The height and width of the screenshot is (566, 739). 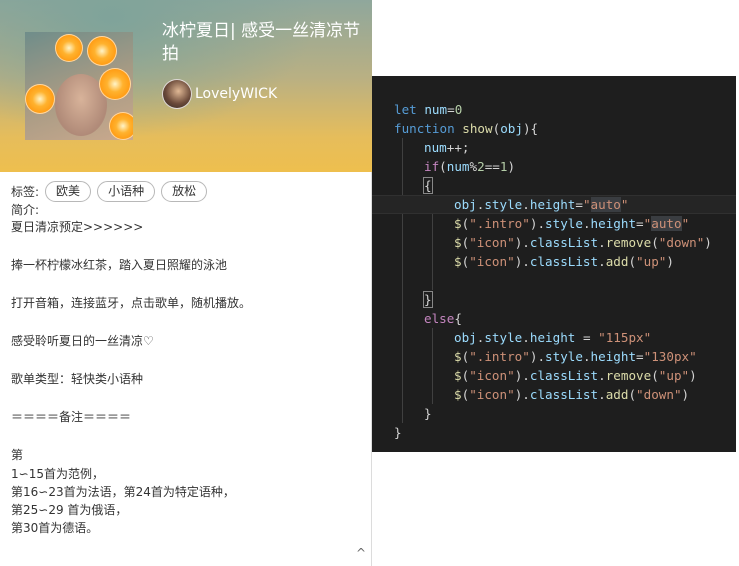 I want to click on playlist-creator: LovelyWICK, so click(x=219, y=94).